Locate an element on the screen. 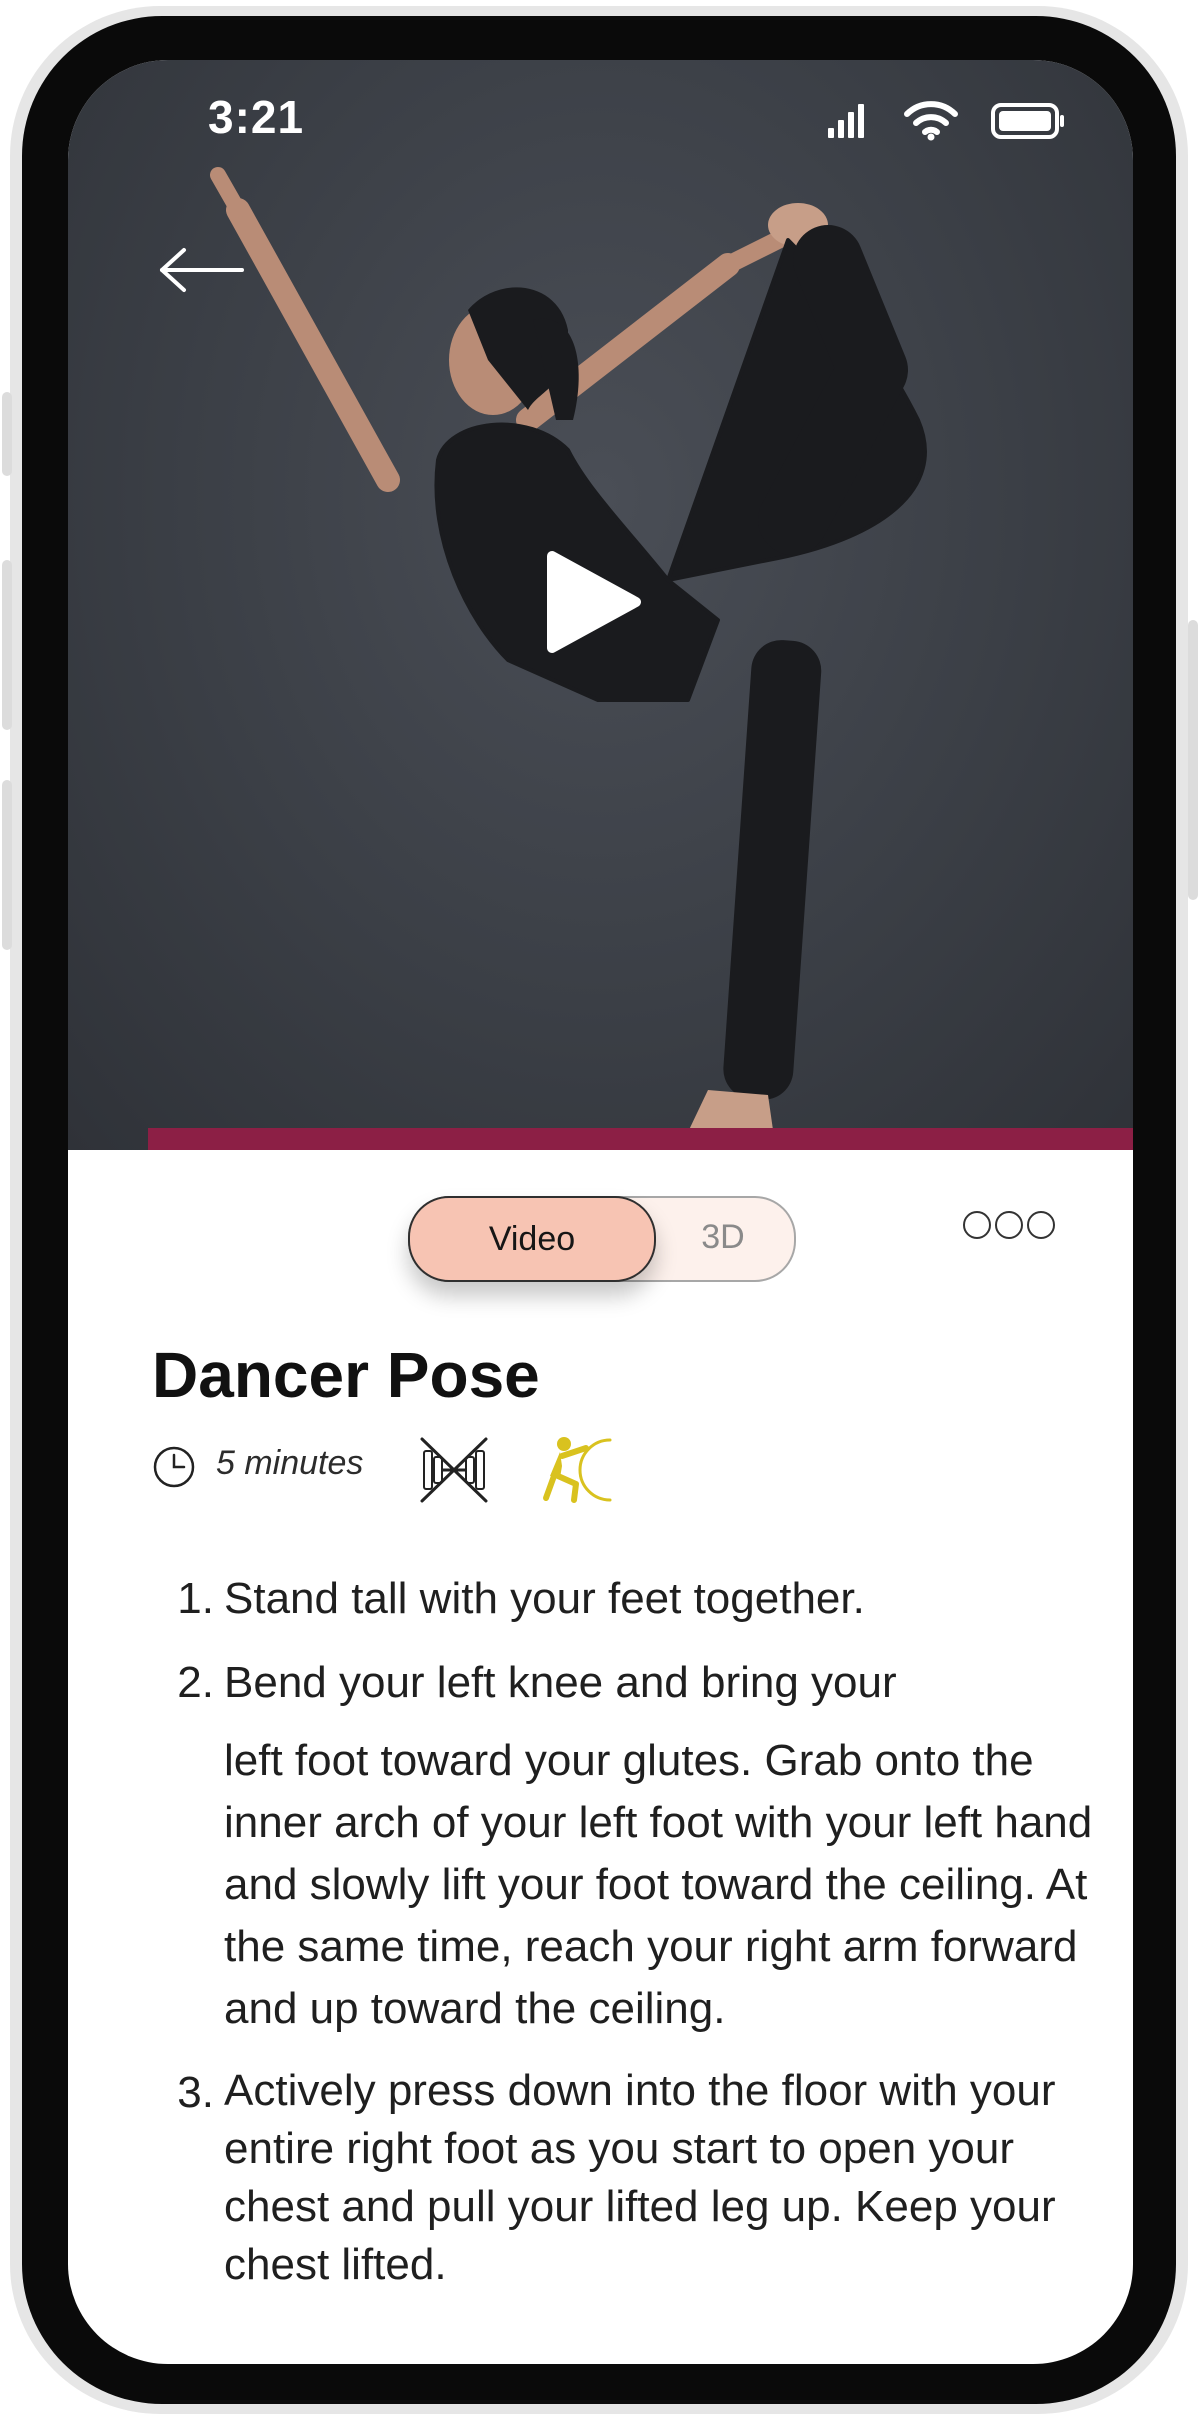  duration-text: 5 minutes is located at coordinates (290, 1463).